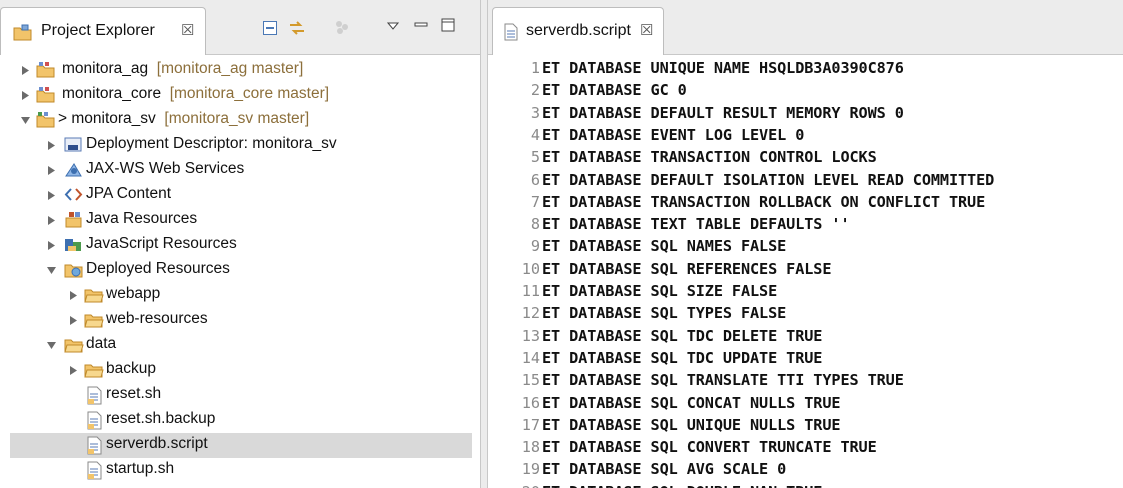 The width and height of the screenshot is (1123, 488). Describe the element at coordinates (240, 420) in the screenshot. I see `tree-item-reset-sh-backup: reset.sh.backup` at that location.